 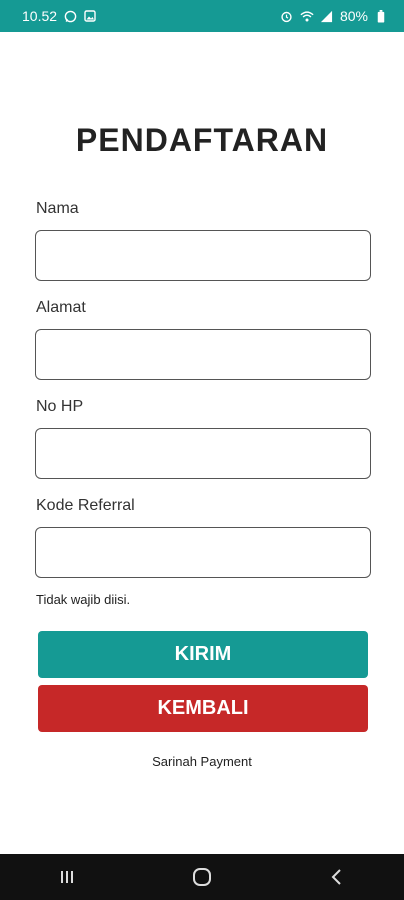 I want to click on referral-hint: Tidak wajib diisi., so click(x=83, y=599).